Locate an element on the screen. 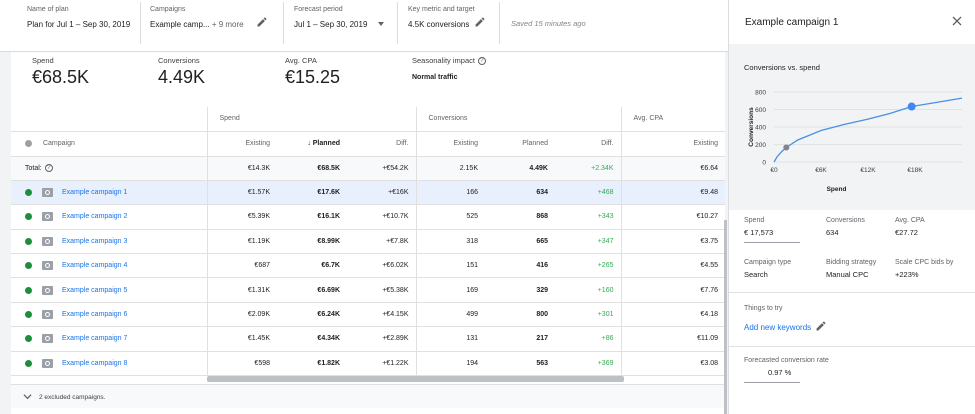 The image size is (975, 414). campaign-link: Example campaign 5 is located at coordinates (94, 290).